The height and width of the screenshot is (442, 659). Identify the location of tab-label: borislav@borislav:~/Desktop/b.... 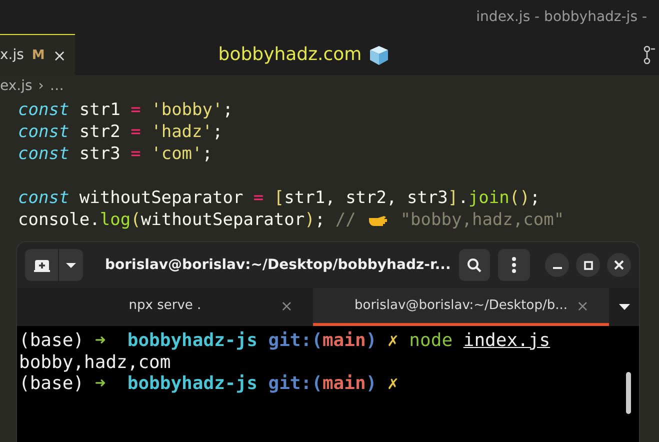
(461, 305).